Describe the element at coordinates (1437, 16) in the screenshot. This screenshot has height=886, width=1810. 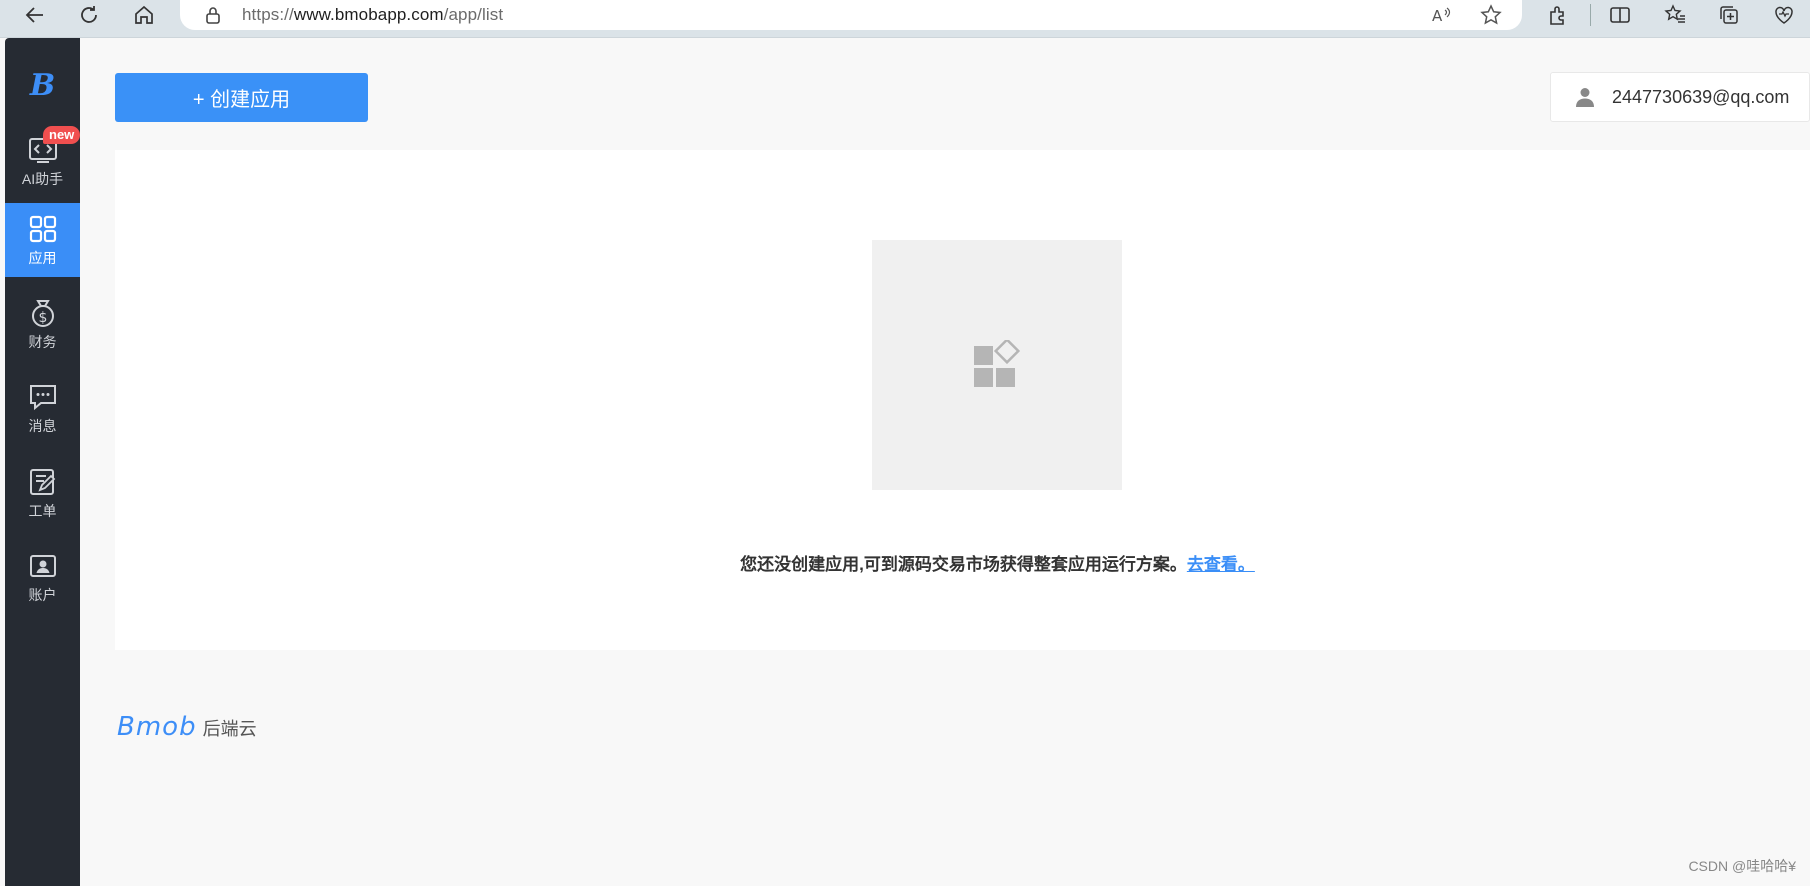
I see `svg-text: A` at that location.